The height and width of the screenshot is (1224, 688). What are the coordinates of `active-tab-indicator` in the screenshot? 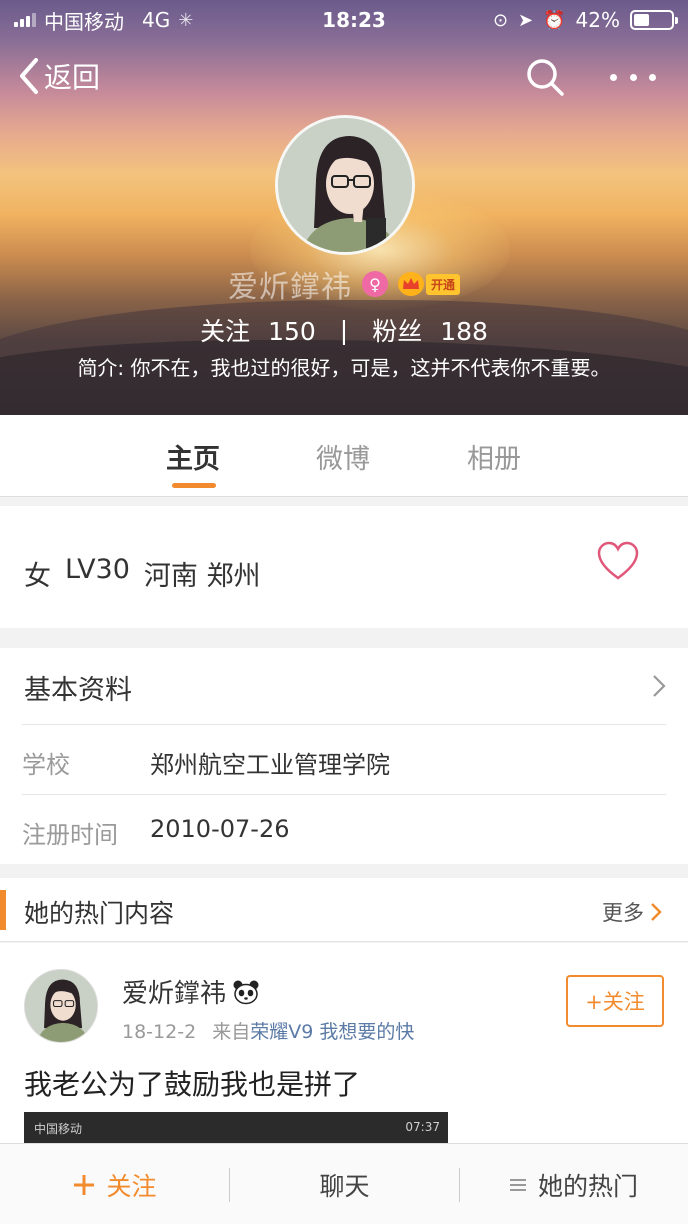 It's located at (194, 485).